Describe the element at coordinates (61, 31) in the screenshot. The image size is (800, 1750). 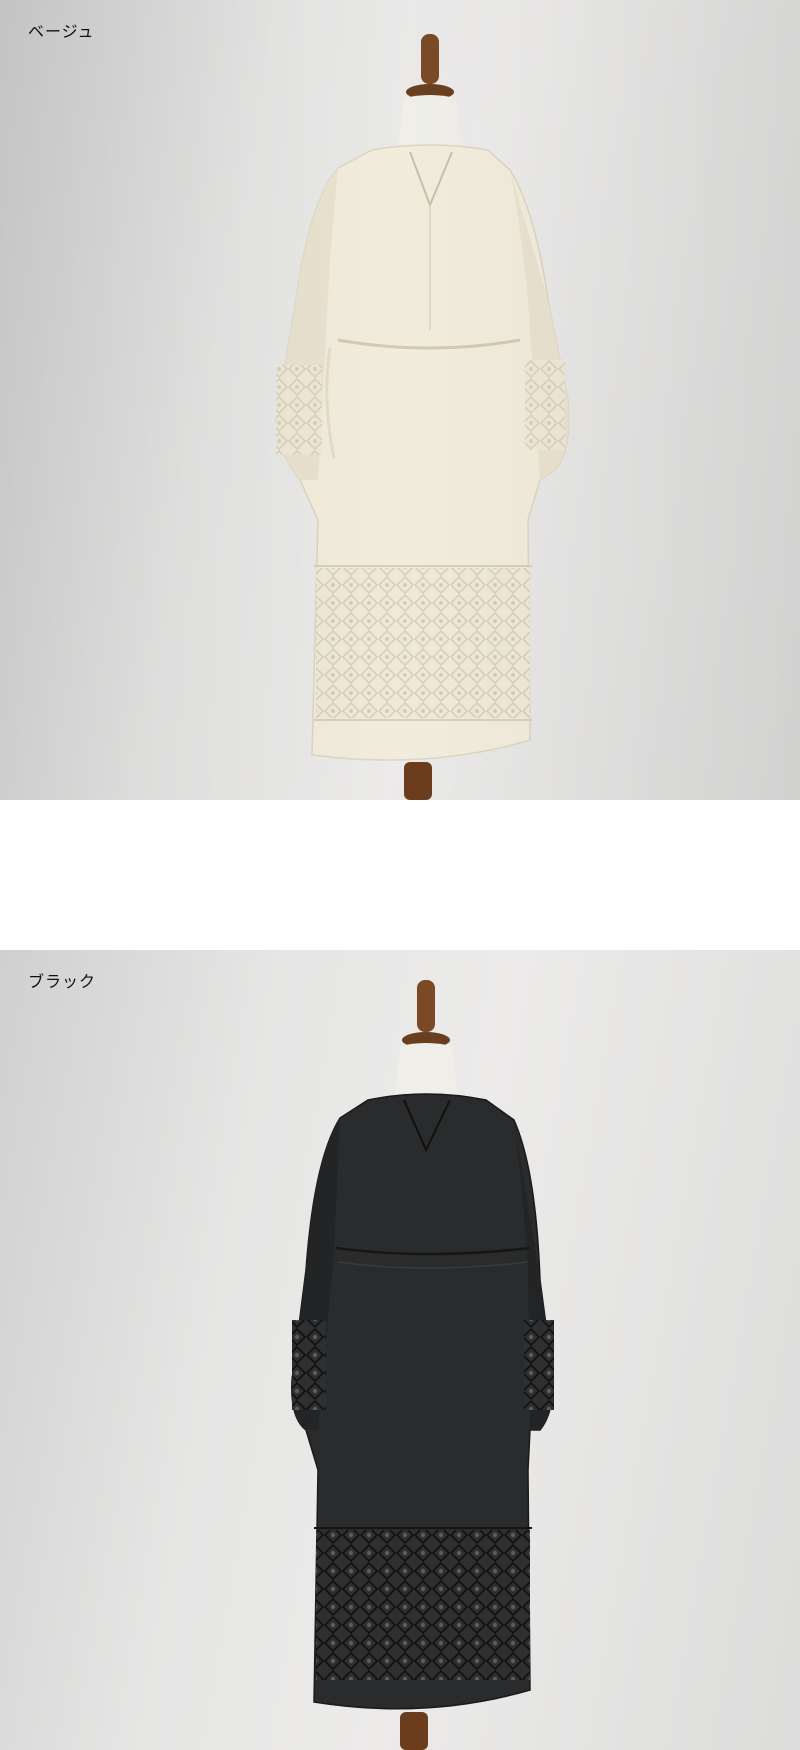
I see `color-label-beige: ベージュ` at that location.